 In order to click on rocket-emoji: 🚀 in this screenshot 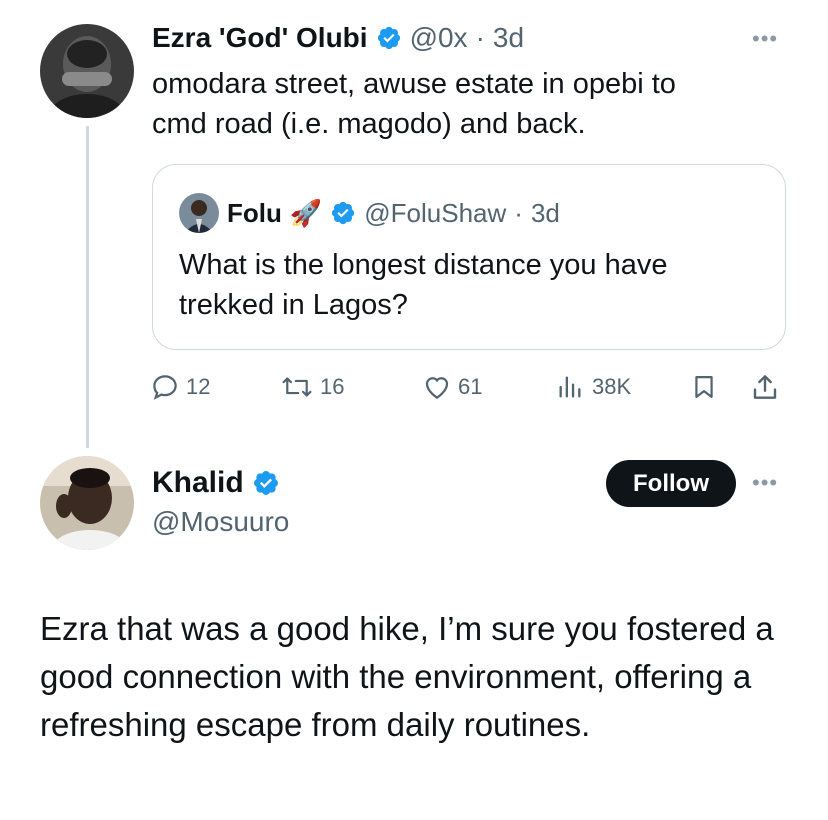, I will do `click(306, 212)`.